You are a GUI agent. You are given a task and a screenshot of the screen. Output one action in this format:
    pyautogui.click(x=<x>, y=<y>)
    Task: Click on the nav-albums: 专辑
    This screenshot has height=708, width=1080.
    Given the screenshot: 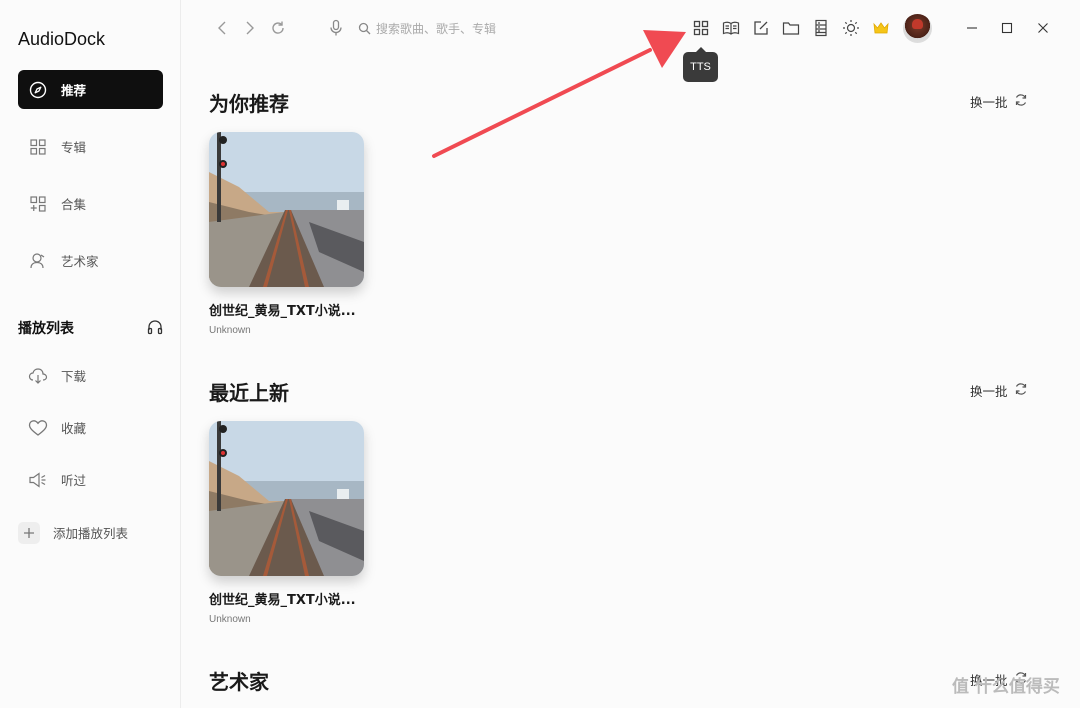 What is the action you would take?
    pyautogui.click(x=90, y=146)
    